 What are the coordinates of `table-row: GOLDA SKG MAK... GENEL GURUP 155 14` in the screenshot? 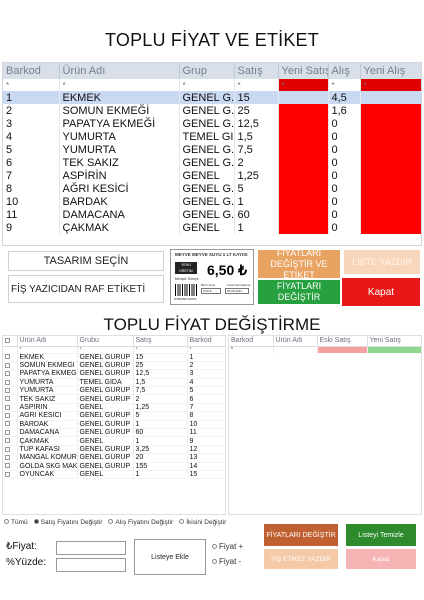 It's located at (114, 466).